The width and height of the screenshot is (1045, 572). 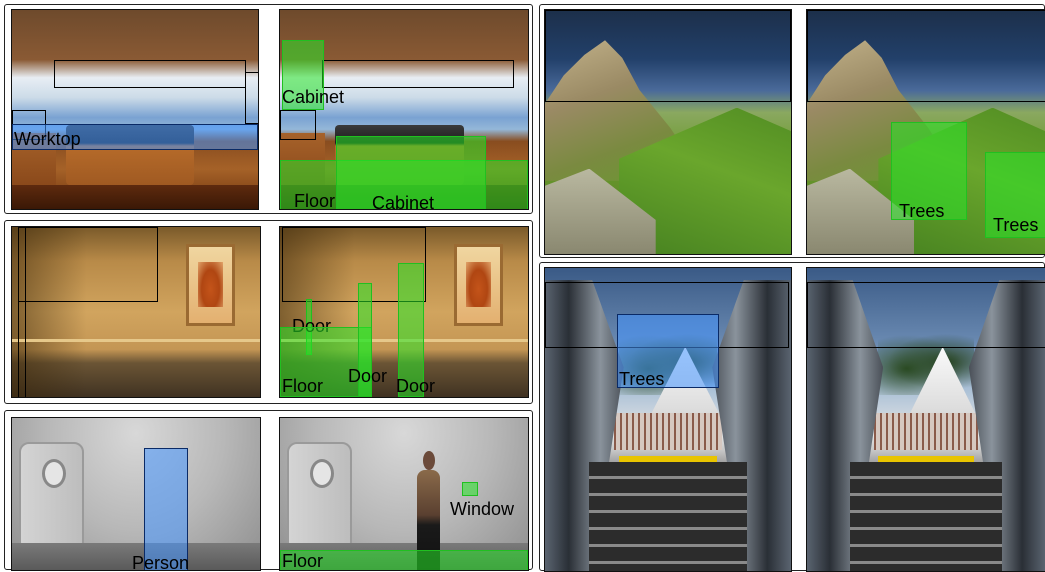 What do you see at coordinates (268, 490) in the screenshot?
I see `panel-room: Person Window Floor` at bounding box center [268, 490].